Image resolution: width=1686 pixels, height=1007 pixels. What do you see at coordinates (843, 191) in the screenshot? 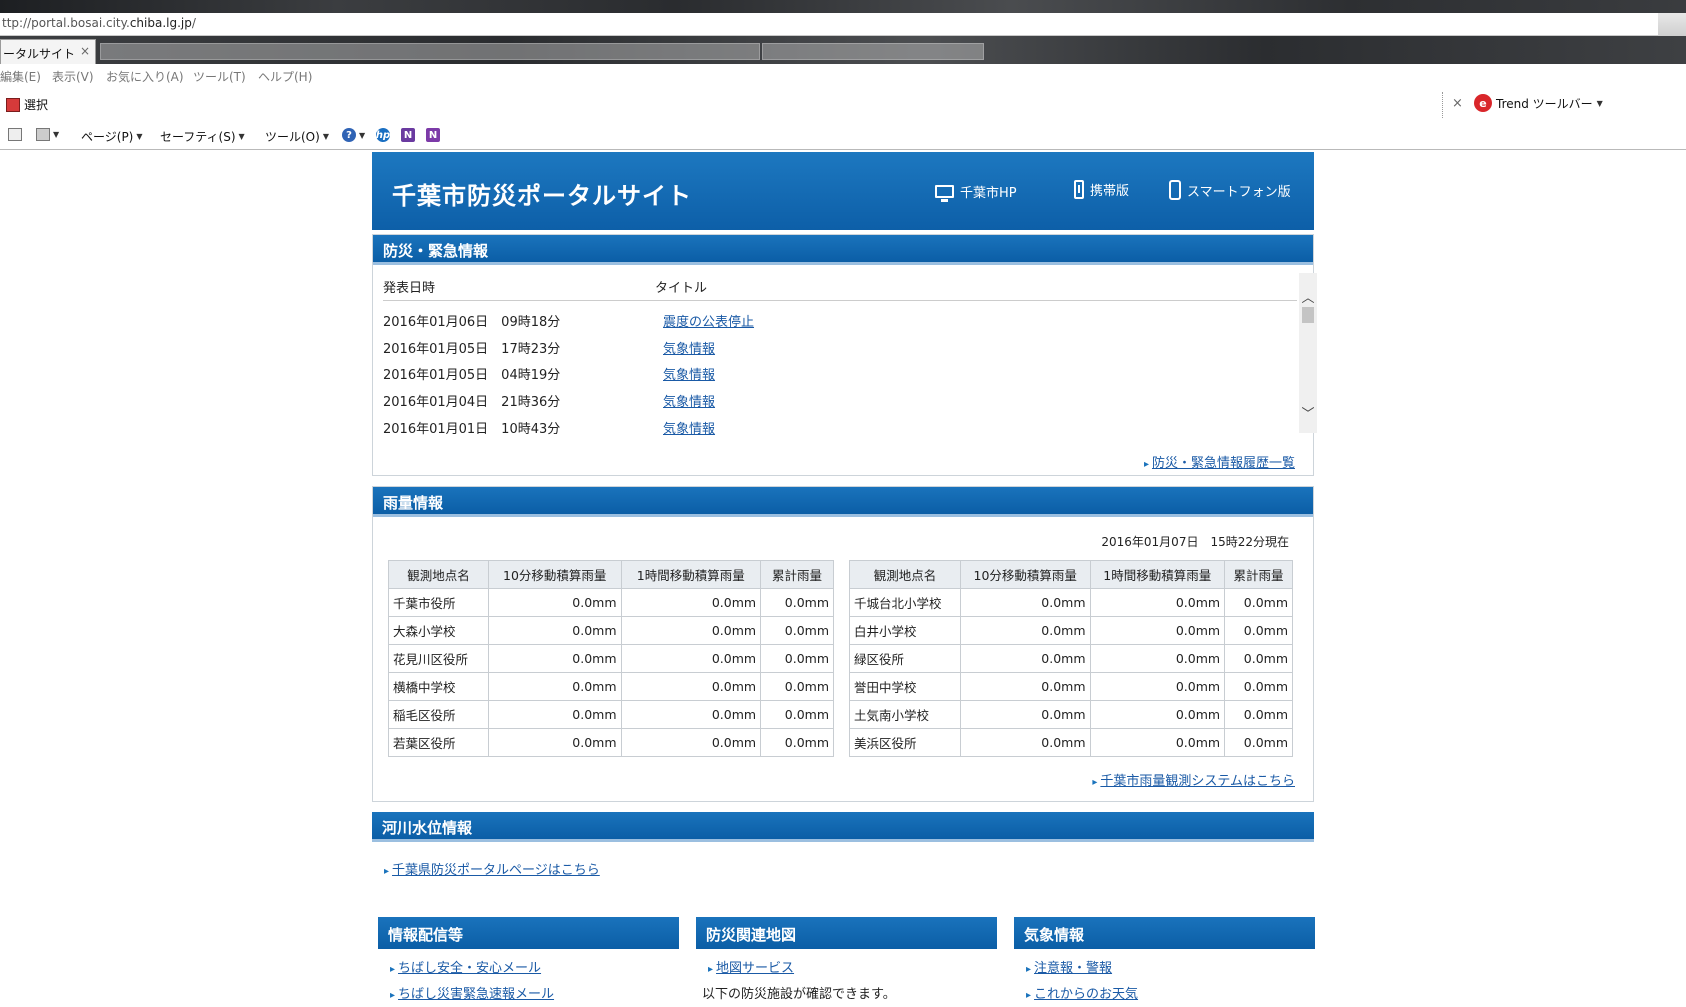
I see `site-header: 千葉市防災ポータルサイト 千葉市HP 携帯版 スマートフォン版` at bounding box center [843, 191].